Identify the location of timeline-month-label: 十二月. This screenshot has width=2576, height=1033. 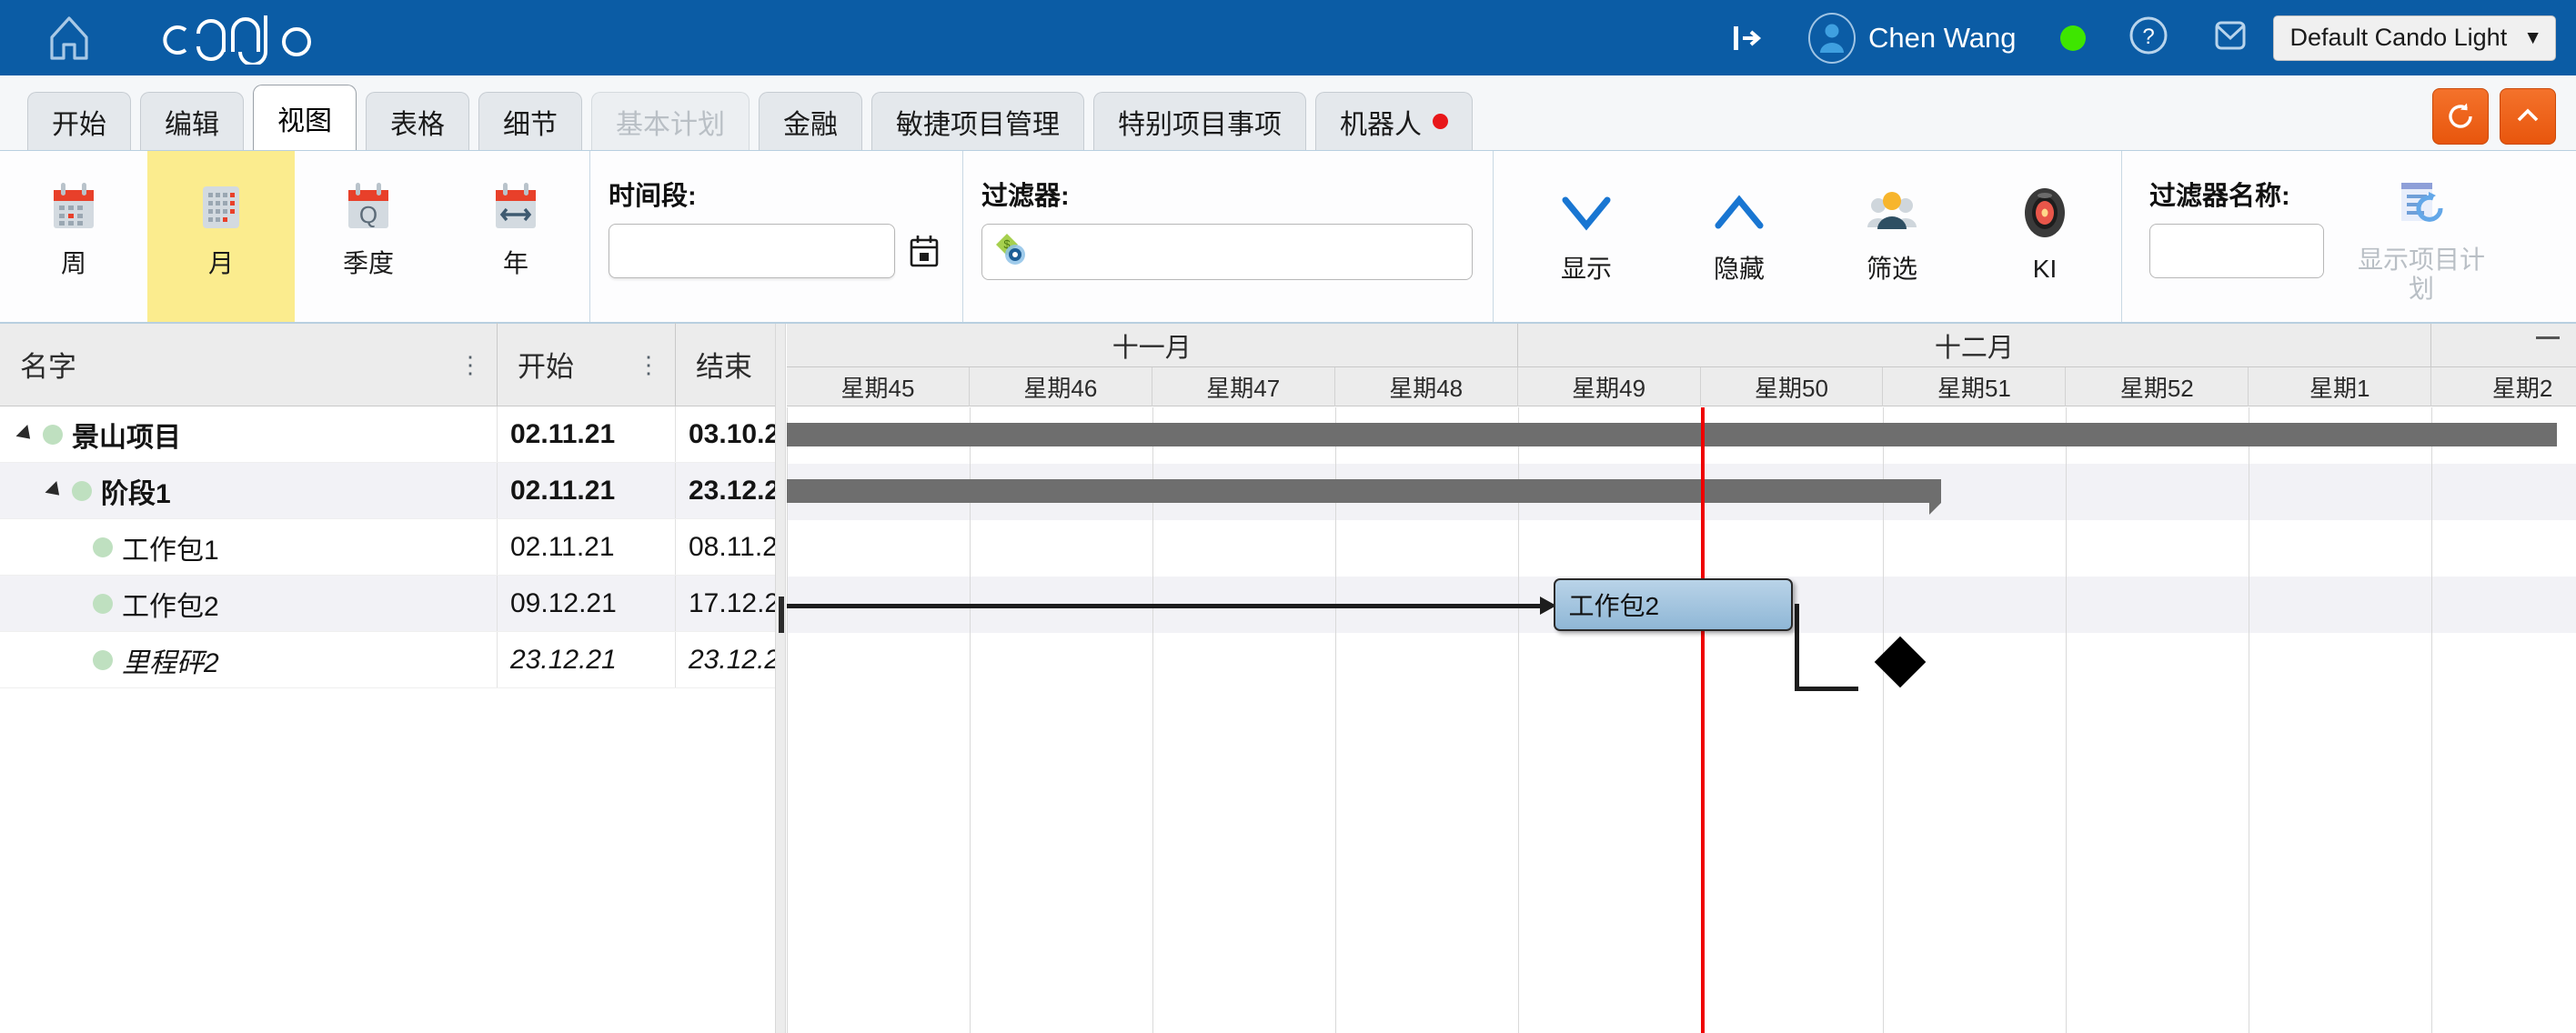
(1974, 348).